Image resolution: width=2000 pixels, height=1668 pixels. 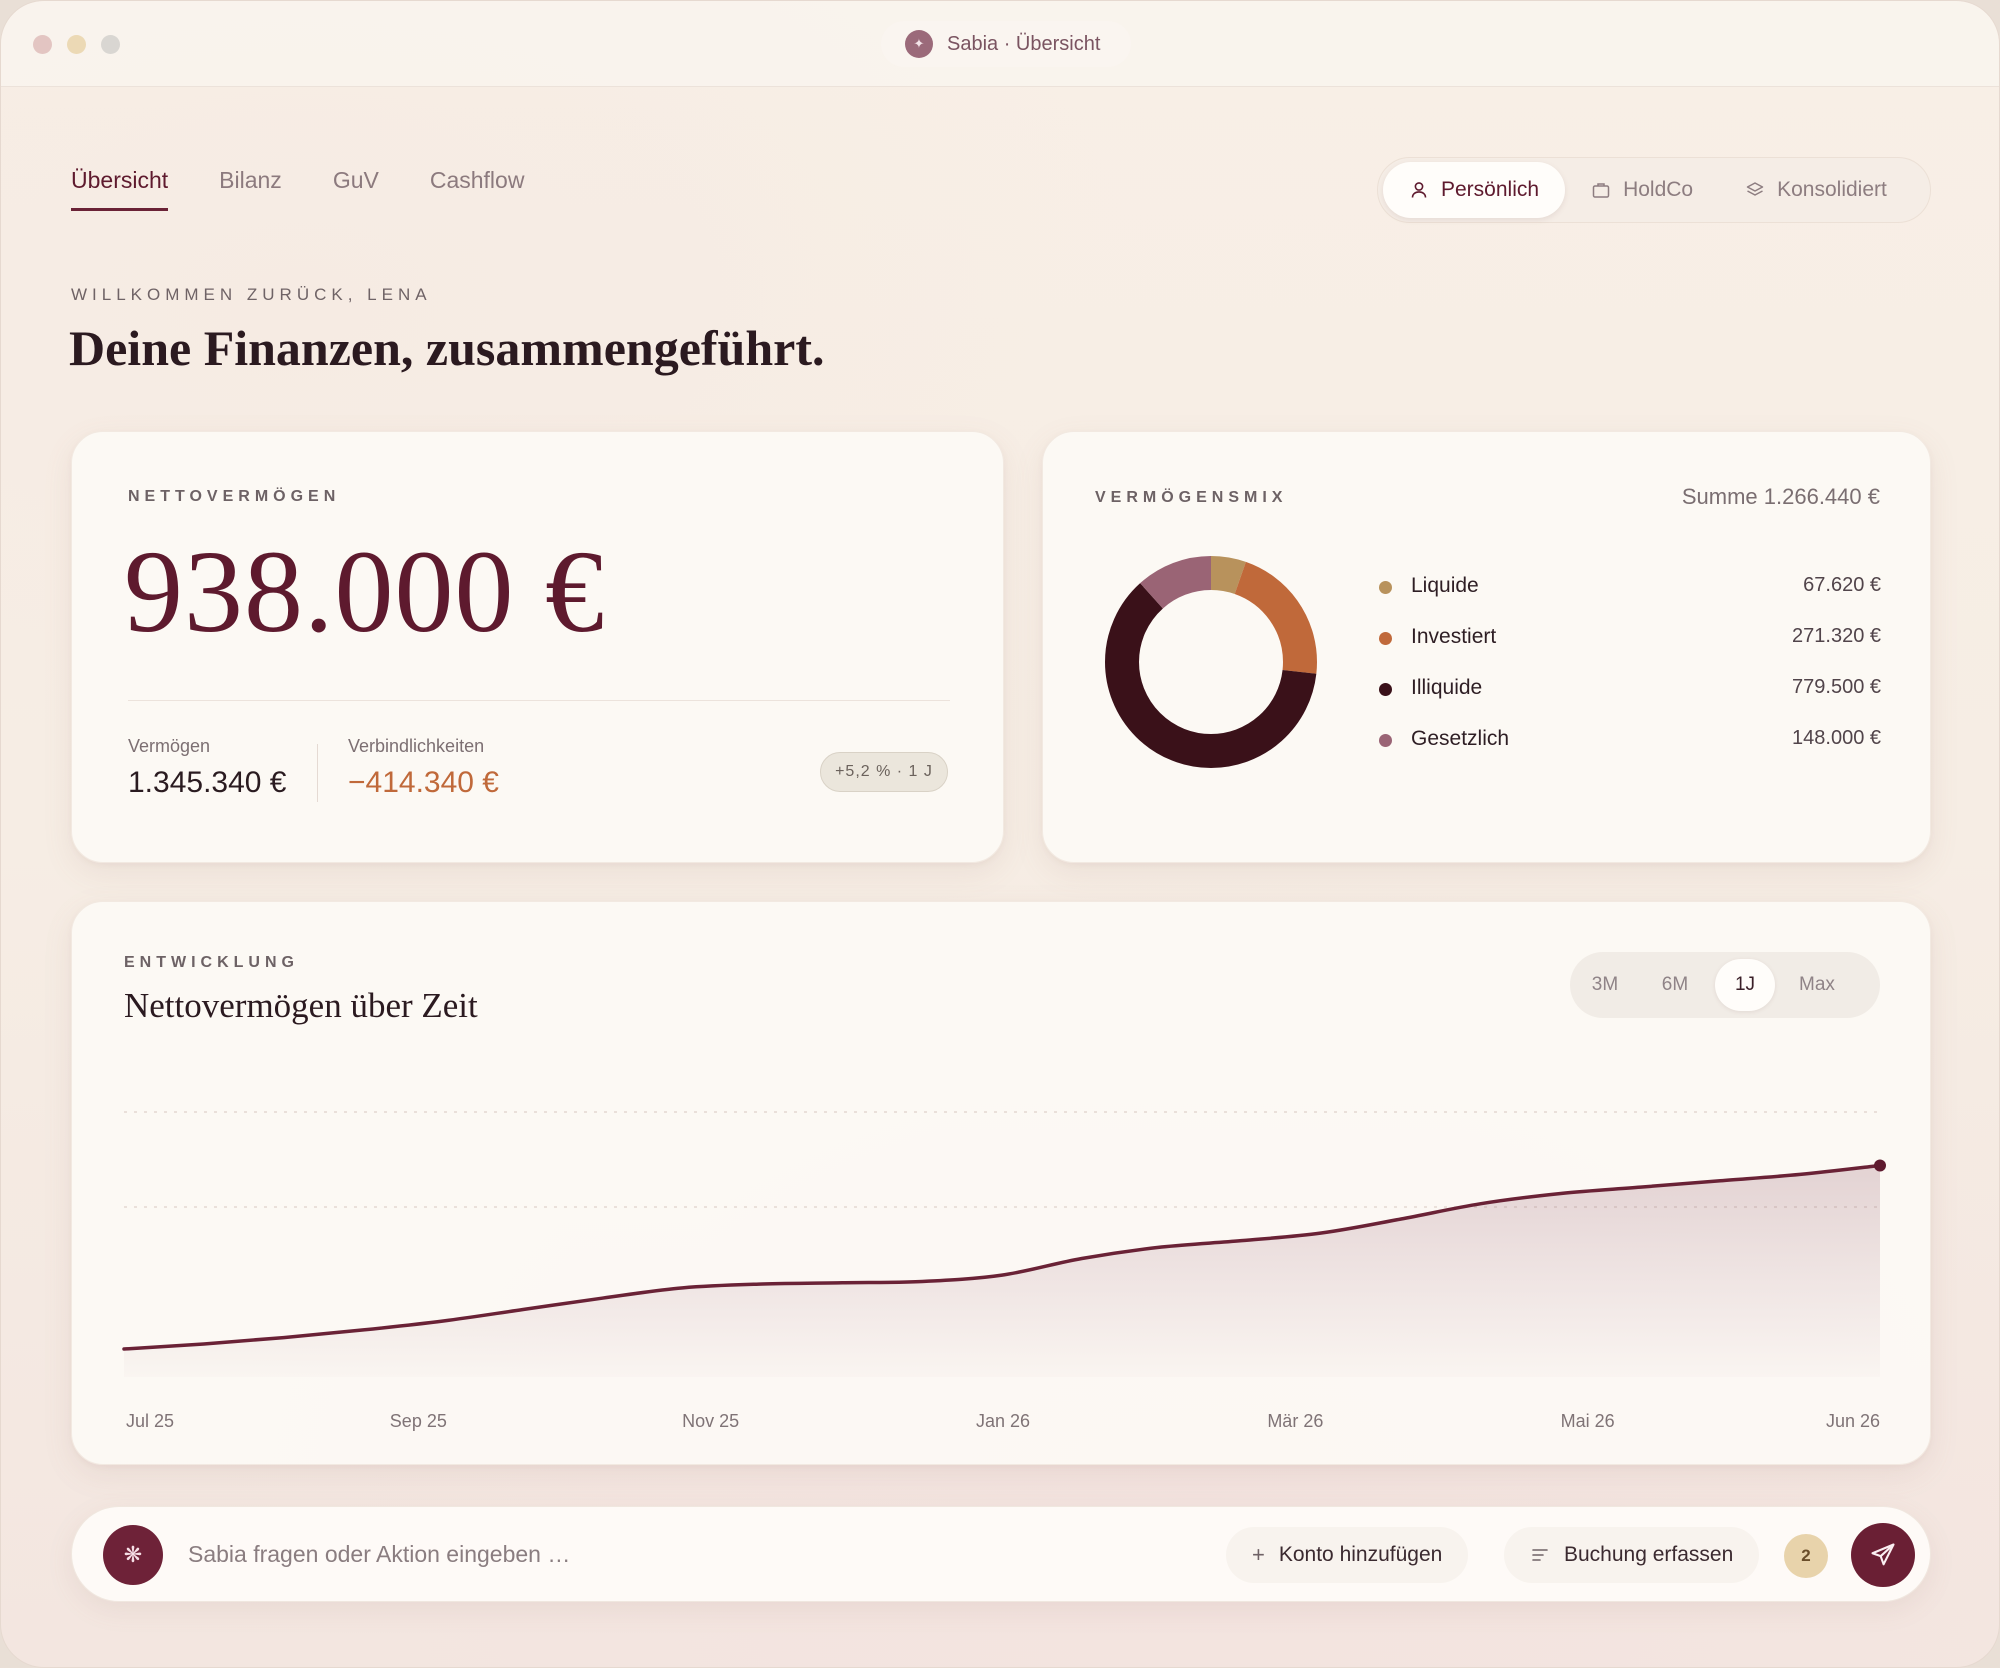 I want to click on x-tick-label: Nov 25, so click(x=710, y=1421).